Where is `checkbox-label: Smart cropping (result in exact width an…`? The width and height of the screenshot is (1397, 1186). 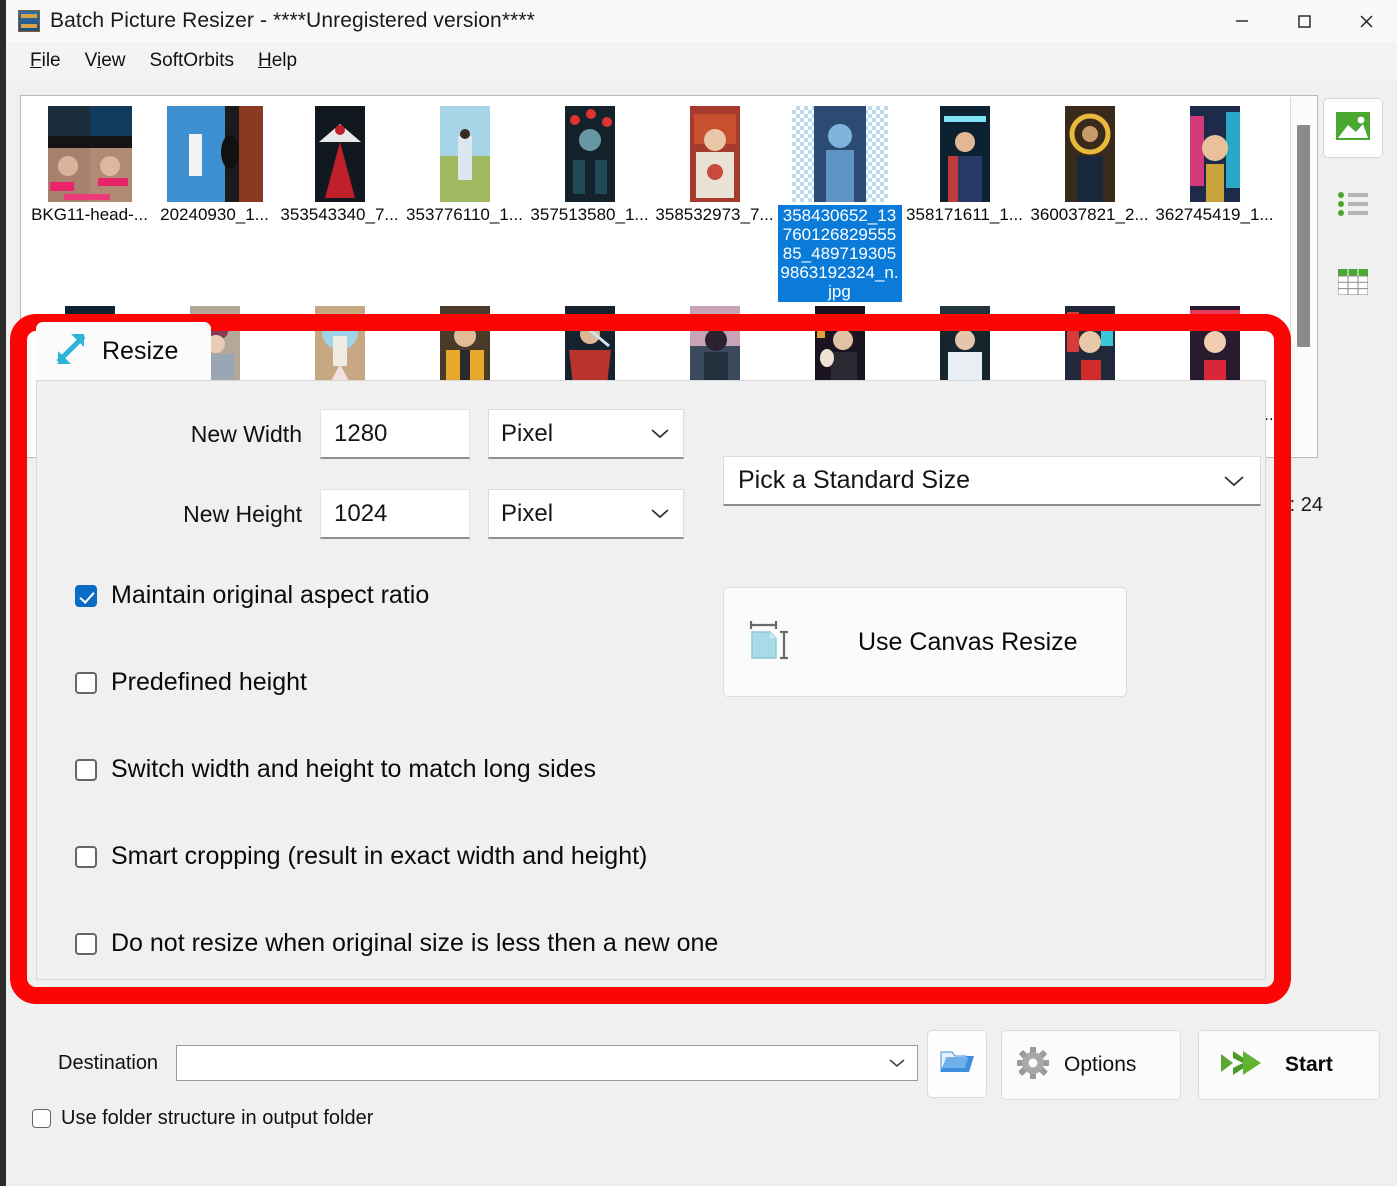 checkbox-label: Smart cropping (result in exact width an… is located at coordinates (379, 856).